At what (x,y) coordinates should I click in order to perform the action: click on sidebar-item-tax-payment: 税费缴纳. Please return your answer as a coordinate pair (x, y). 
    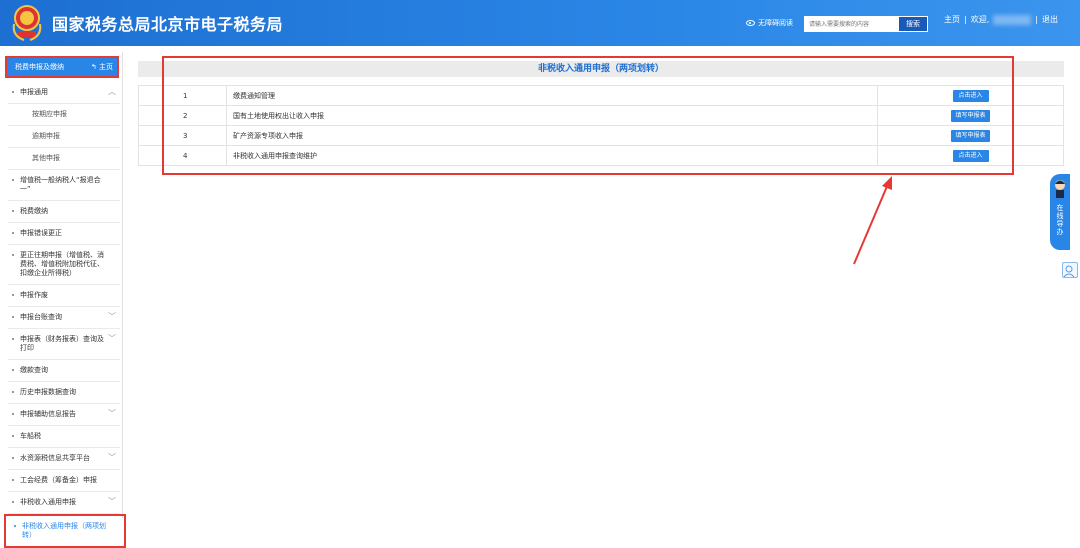
    Looking at the image, I should click on (64, 212).